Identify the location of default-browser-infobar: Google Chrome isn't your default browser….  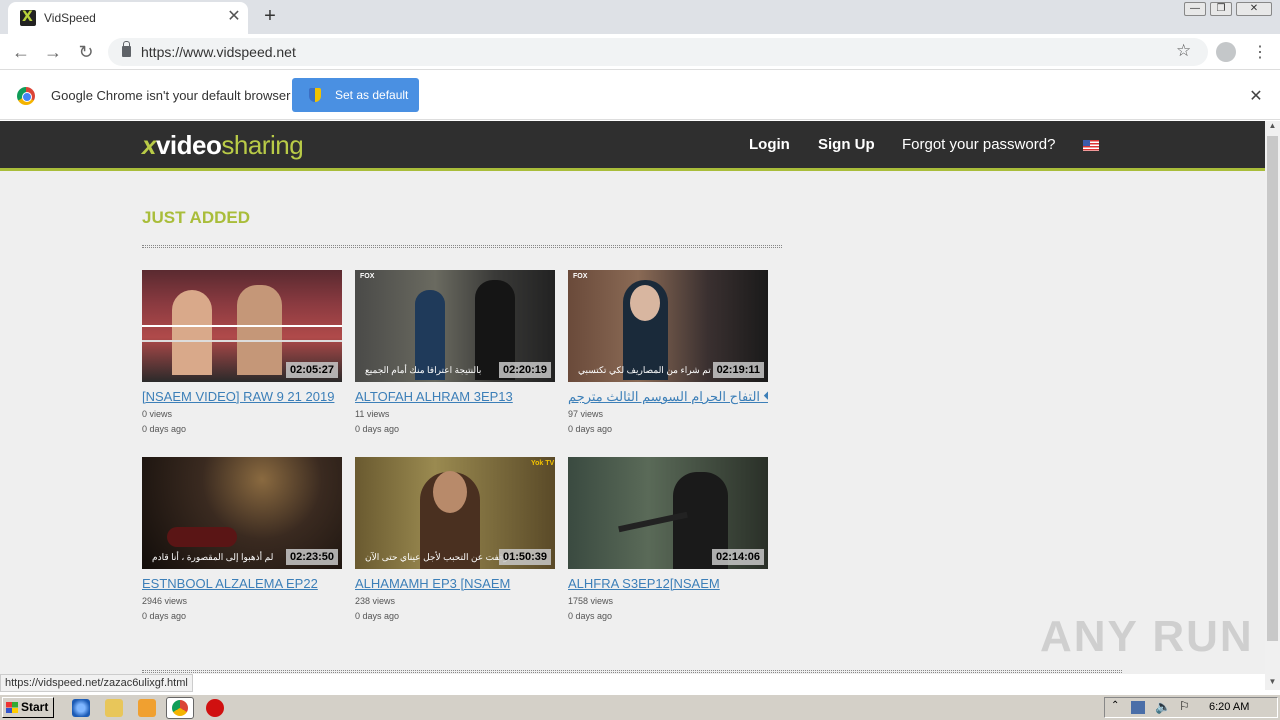
(640, 95).